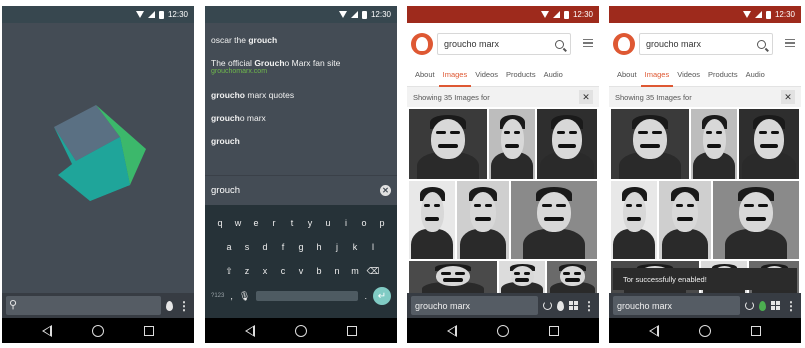  Describe the element at coordinates (83, 305) in the screenshot. I see `search-input: ⚲` at that location.